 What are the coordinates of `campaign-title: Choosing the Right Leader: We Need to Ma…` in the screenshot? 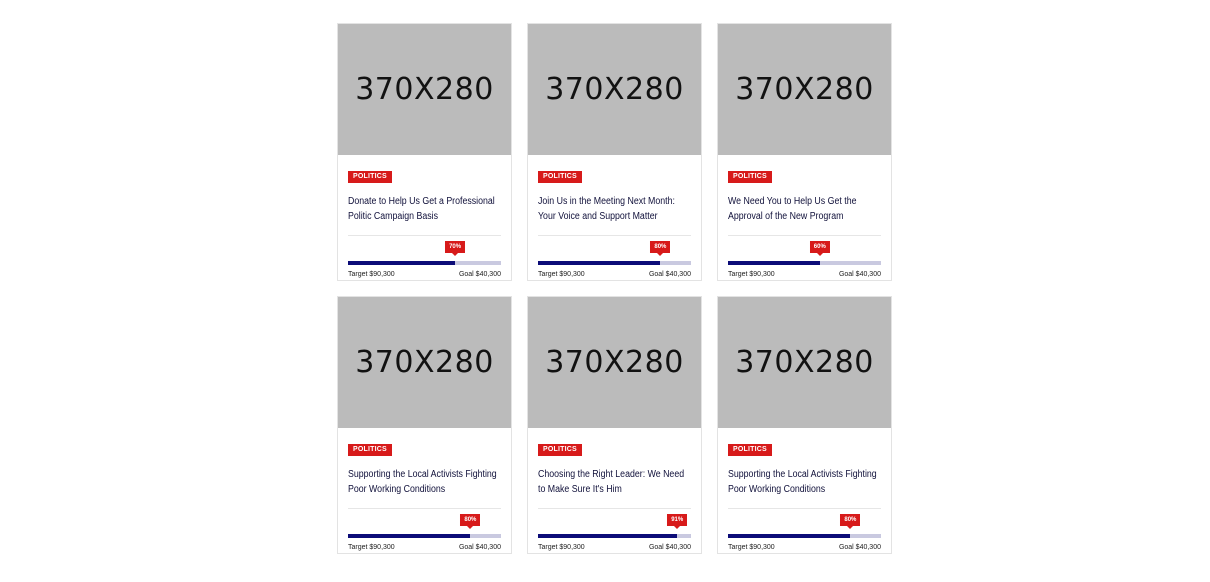 It's located at (614, 483).